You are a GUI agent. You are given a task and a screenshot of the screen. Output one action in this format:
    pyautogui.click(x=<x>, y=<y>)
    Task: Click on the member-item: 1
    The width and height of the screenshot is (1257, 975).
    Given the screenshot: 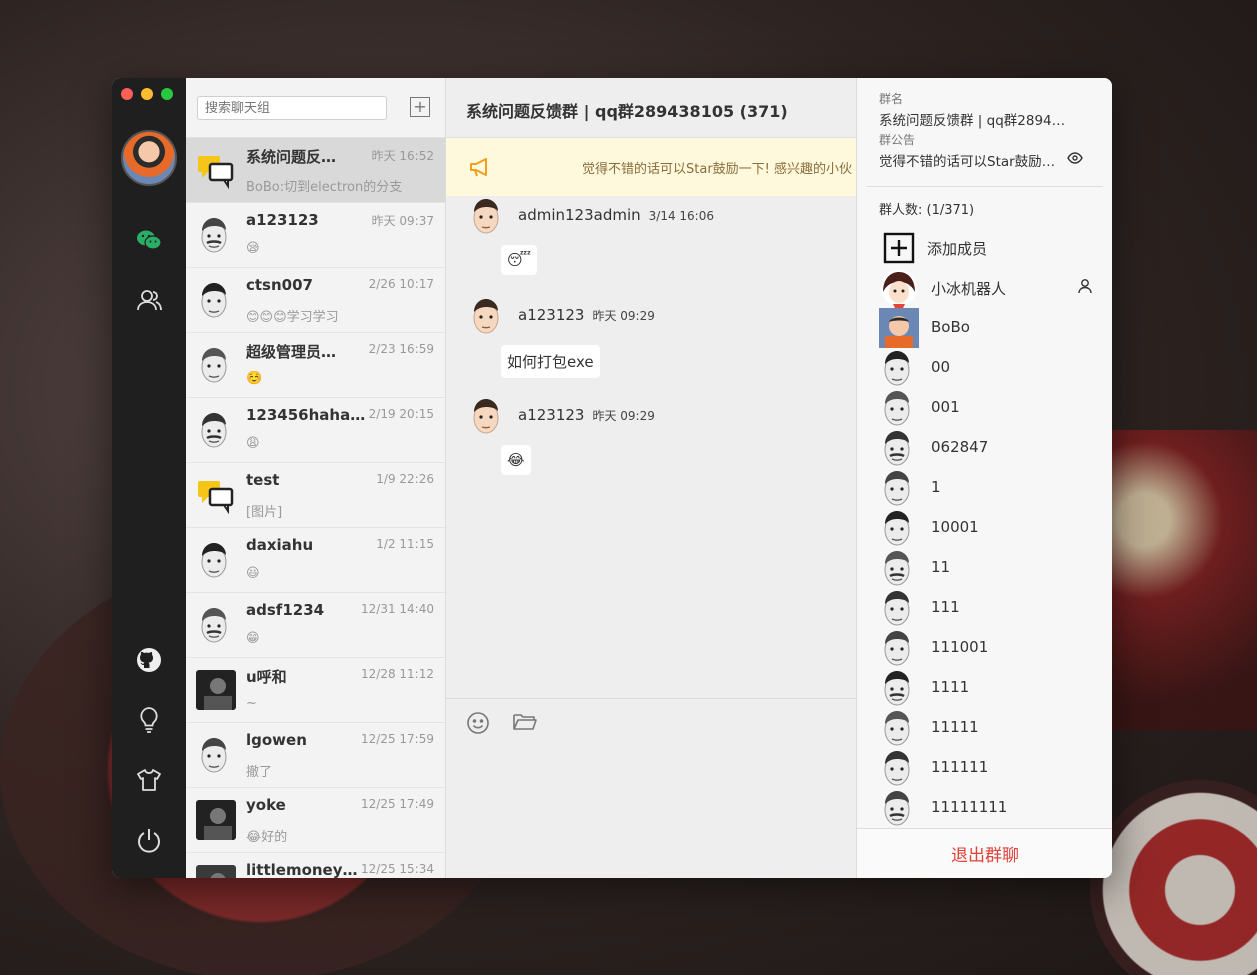 What is the action you would take?
    pyautogui.click(x=989, y=488)
    